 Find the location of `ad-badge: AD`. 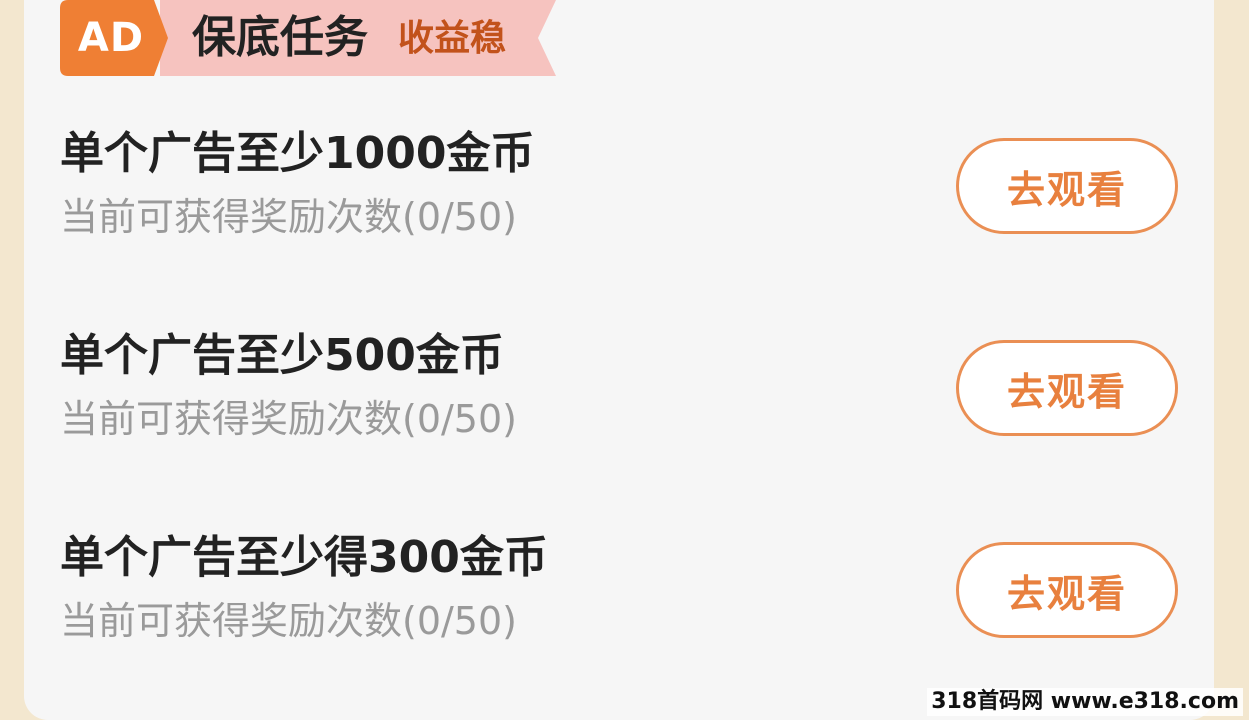

ad-badge: AD is located at coordinates (111, 38).